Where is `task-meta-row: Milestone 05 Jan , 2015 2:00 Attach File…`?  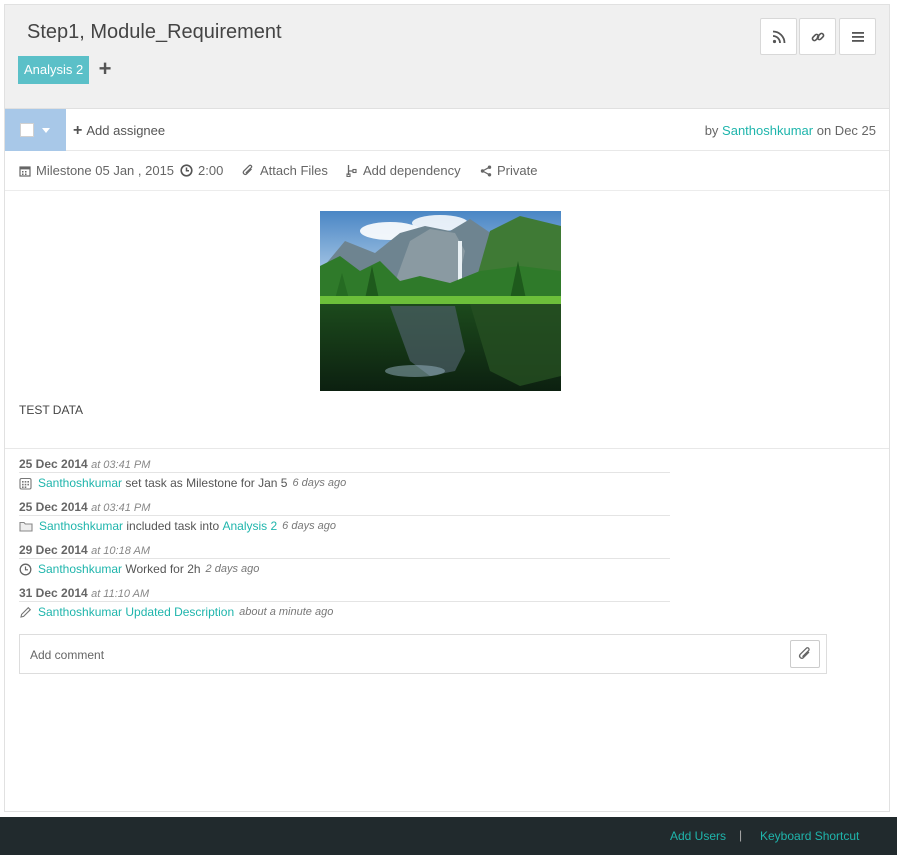
task-meta-row: Milestone 05 Jan , 2015 2:00 Attach File… is located at coordinates (447, 171).